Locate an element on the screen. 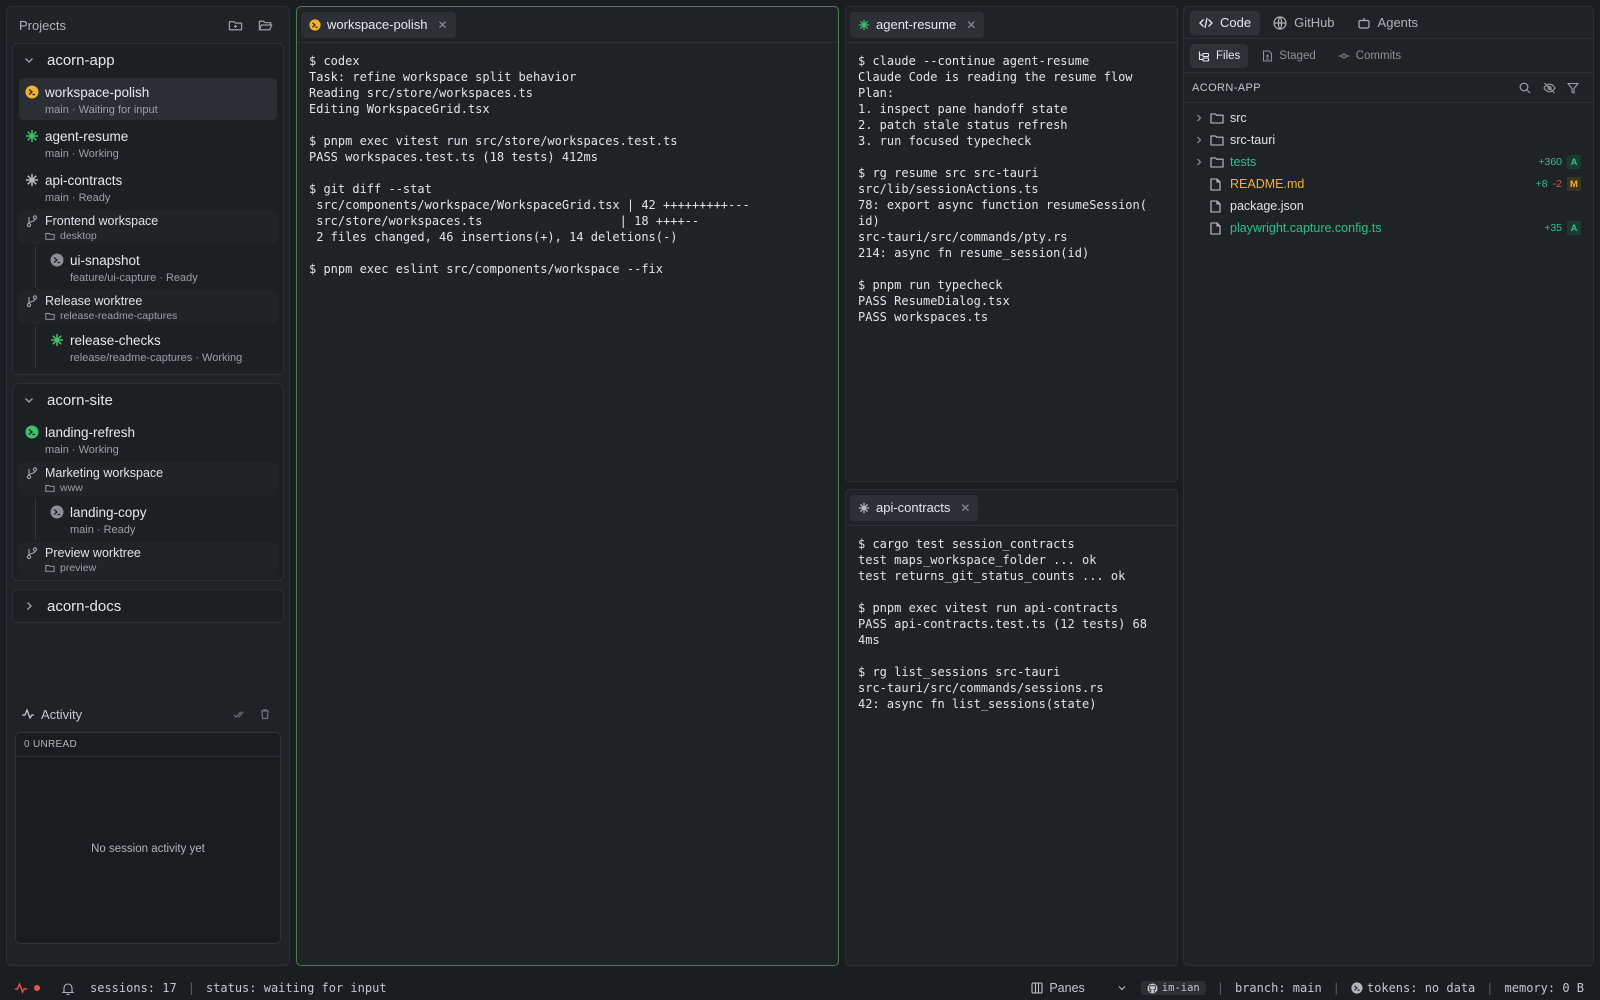 This screenshot has height=1000, width=1600. tree-item-readme: README.md +8 -2 M is located at coordinates (1388, 184).